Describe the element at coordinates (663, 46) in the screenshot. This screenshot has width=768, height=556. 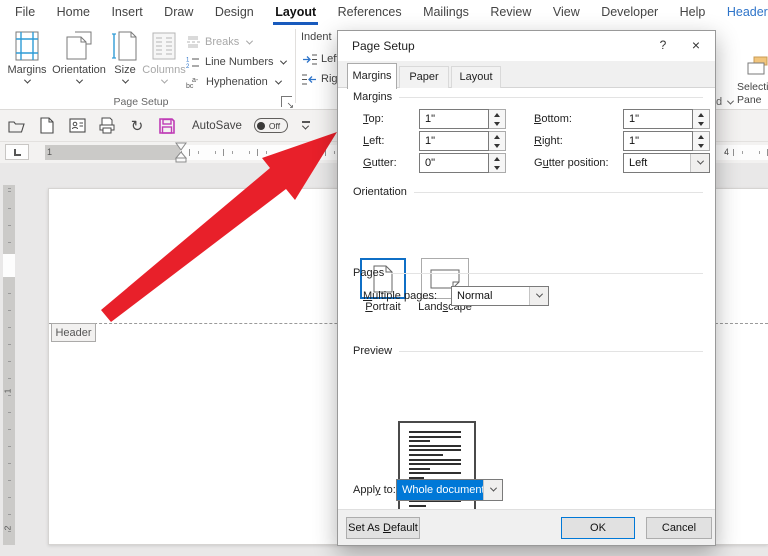
I see `help-button: ?` at that location.